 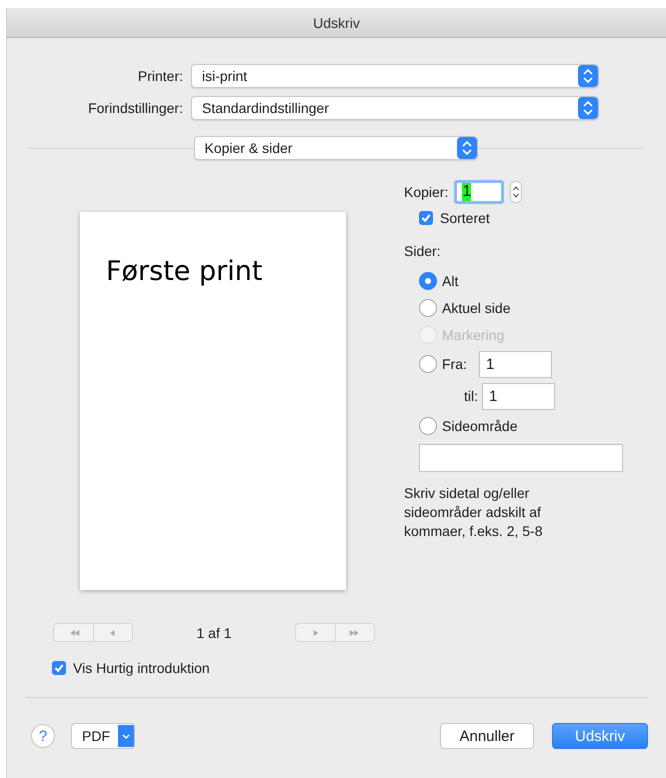 I want to click on pdf-menu-button: PDF, so click(x=103, y=736).